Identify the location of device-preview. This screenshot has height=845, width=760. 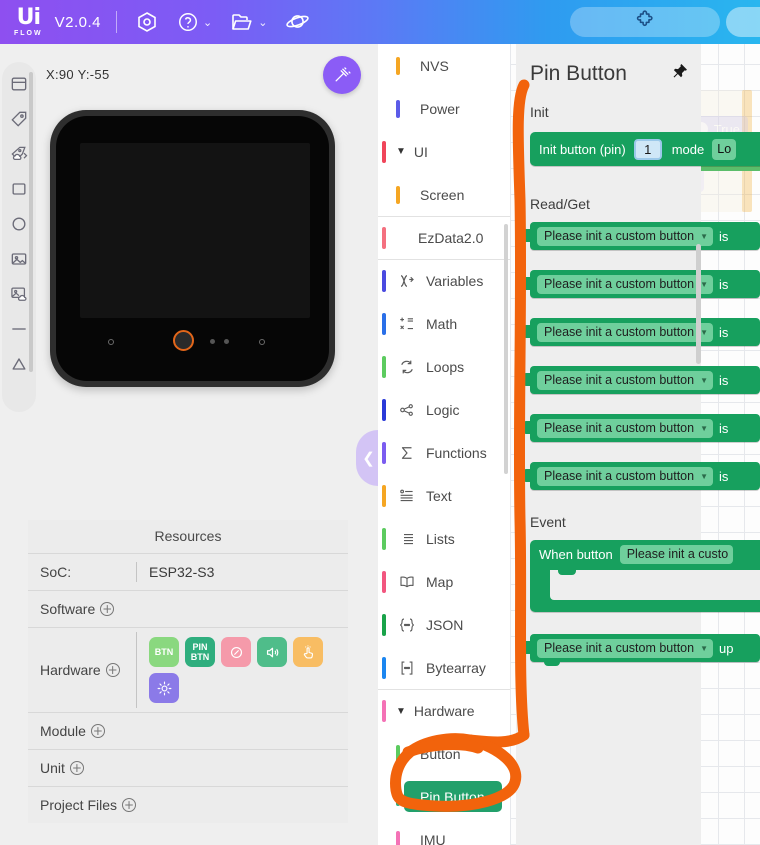
(192, 248).